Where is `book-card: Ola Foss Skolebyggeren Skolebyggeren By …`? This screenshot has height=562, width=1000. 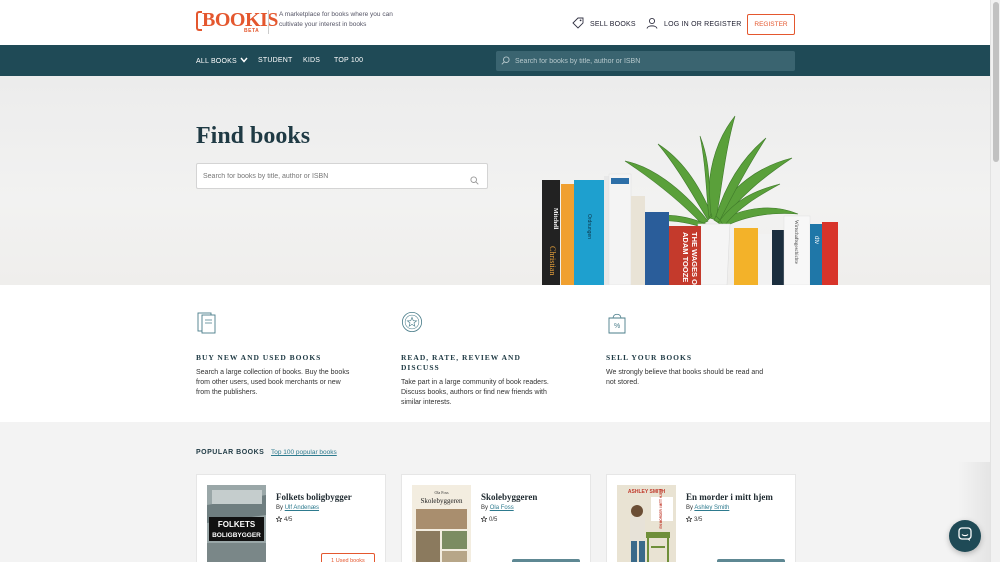
book-card: Ola Foss Skolebyggeren Skolebyggeren By … is located at coordinates (496, 518).